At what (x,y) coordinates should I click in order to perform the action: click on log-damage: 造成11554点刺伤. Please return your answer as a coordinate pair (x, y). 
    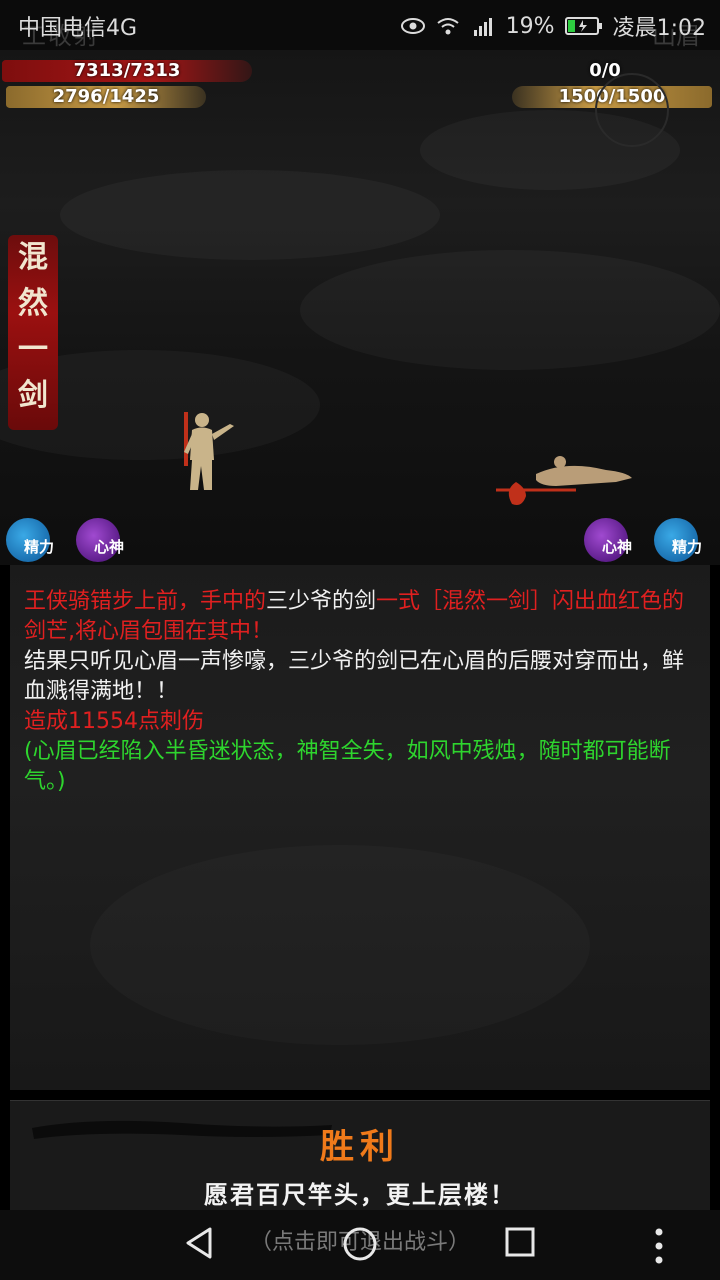
    Looking at the image, I should click on (114, 721).